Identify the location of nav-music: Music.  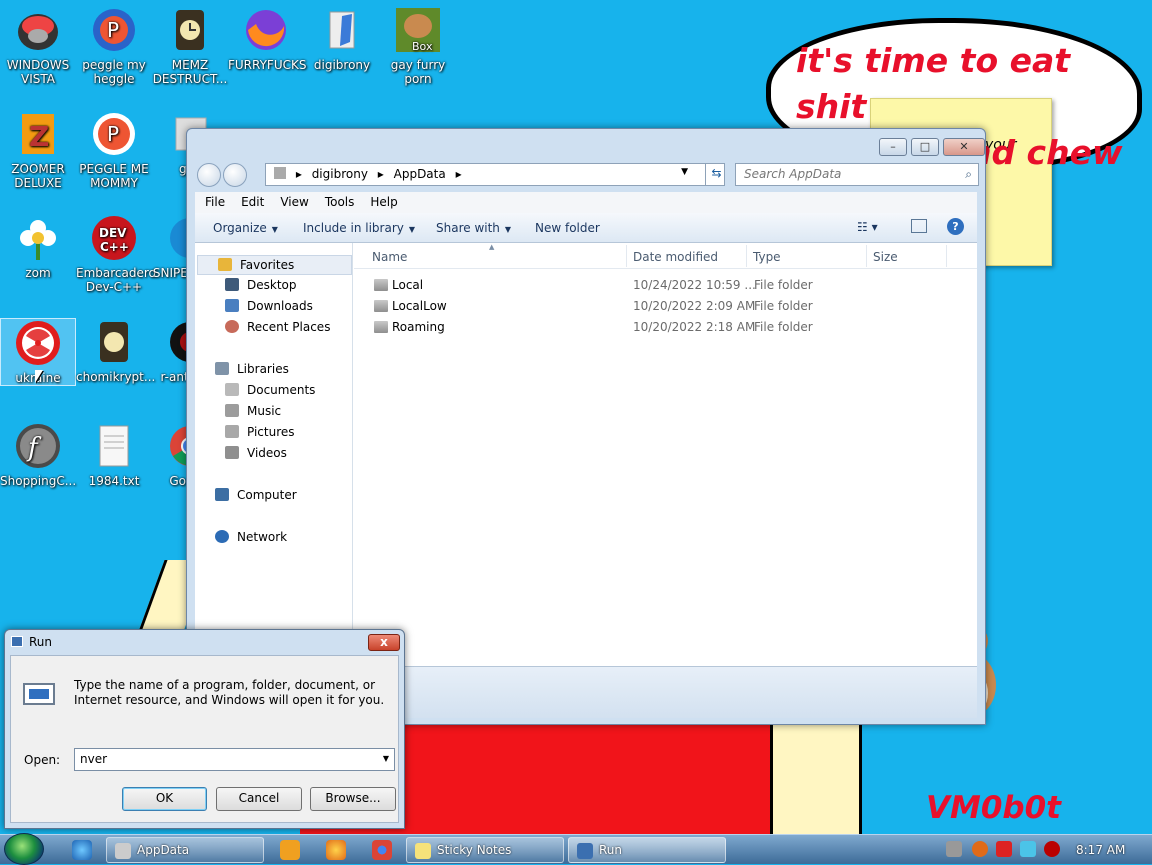
(253, 412).